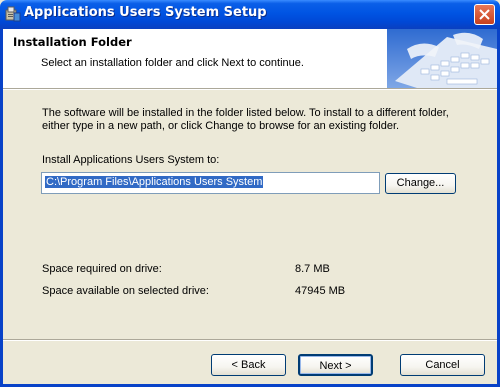 This screenshot has width=500, height=387. I want to click on space-required-value: 8.7 MB, so click(312, 269).